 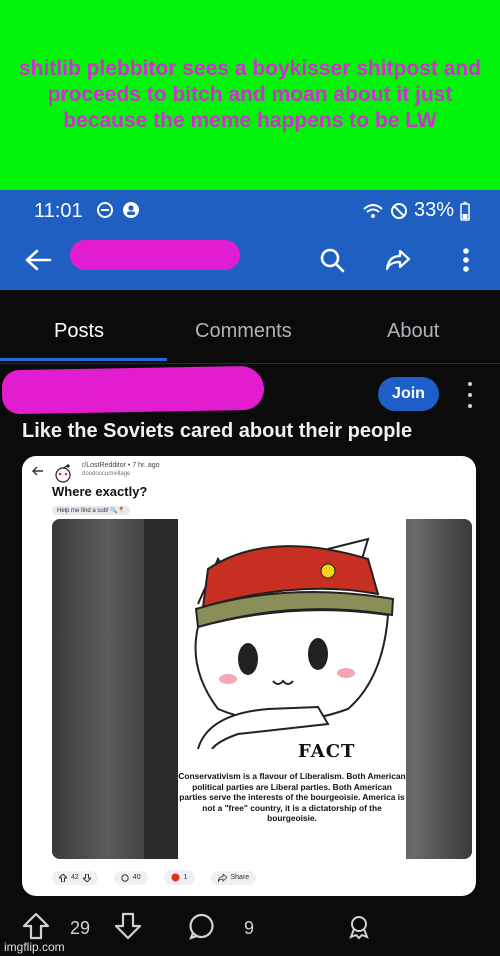 I want to click on embedded-share-pill: Share, so click(x=233, y=877).